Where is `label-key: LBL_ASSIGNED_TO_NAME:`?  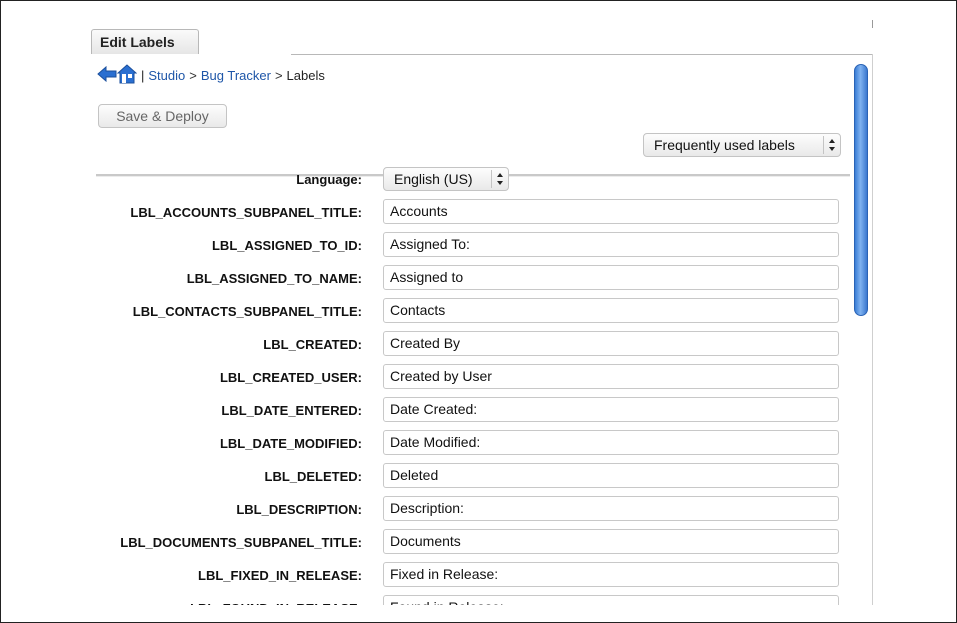
label-key: LBL_ASSIGNED_TO_NAME: is located at coordinates (274, 278).